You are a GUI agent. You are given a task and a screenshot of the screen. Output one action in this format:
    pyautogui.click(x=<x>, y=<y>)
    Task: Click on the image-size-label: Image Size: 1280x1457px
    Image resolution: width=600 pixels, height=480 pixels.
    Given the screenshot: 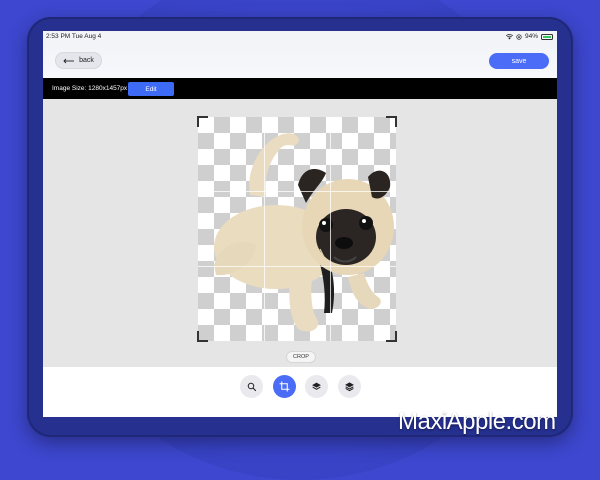 What is the action you would take?
    pyautogui.click(x=90, y=88)
    